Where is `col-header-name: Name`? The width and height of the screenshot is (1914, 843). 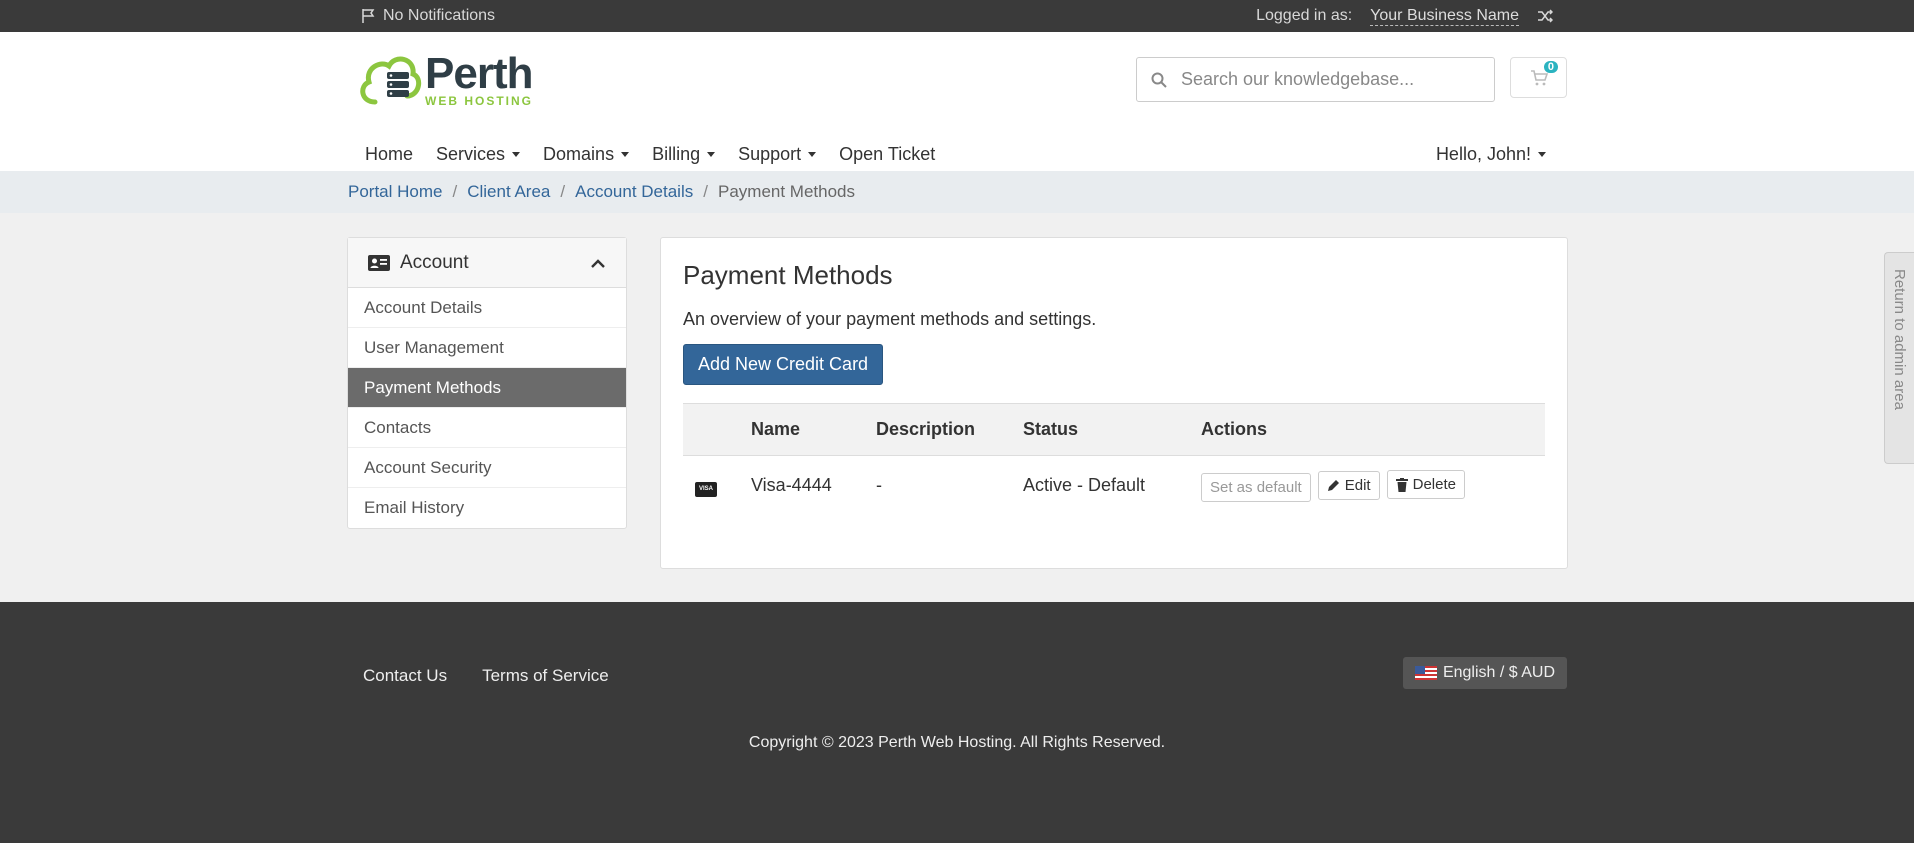
col-header-name: Name is located at coordinates (813, 429).